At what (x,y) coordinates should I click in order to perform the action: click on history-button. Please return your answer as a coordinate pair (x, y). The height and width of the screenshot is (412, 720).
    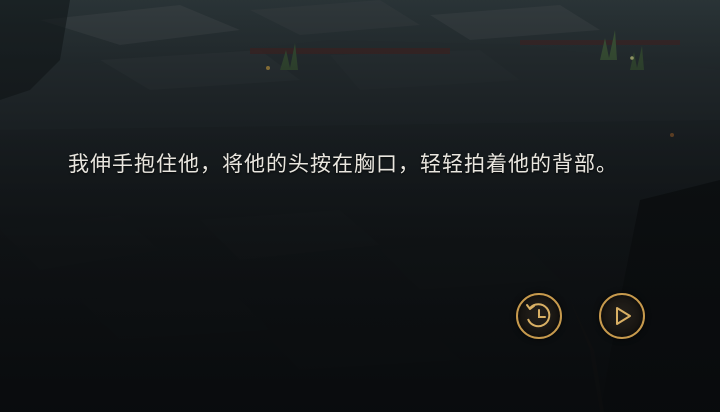
    Looking at the image, I should click on (539, 316).